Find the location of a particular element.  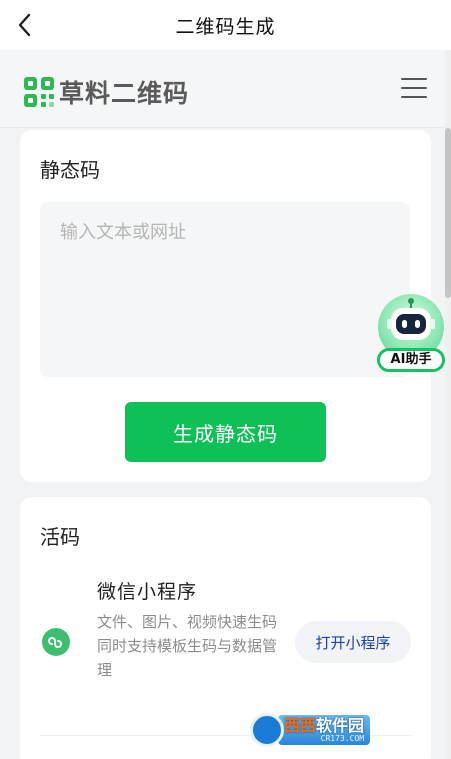

brand-logo: 草料二维码 is located at coordinates (106, 92).